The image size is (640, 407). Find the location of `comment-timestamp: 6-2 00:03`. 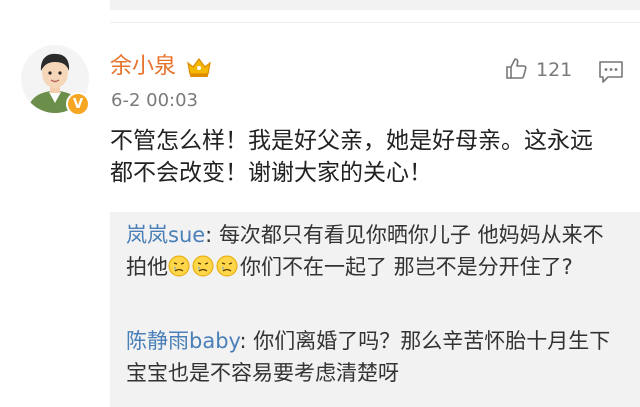

comment-timestamp: 6-2 00:03 is located at coordinates (154, 100).